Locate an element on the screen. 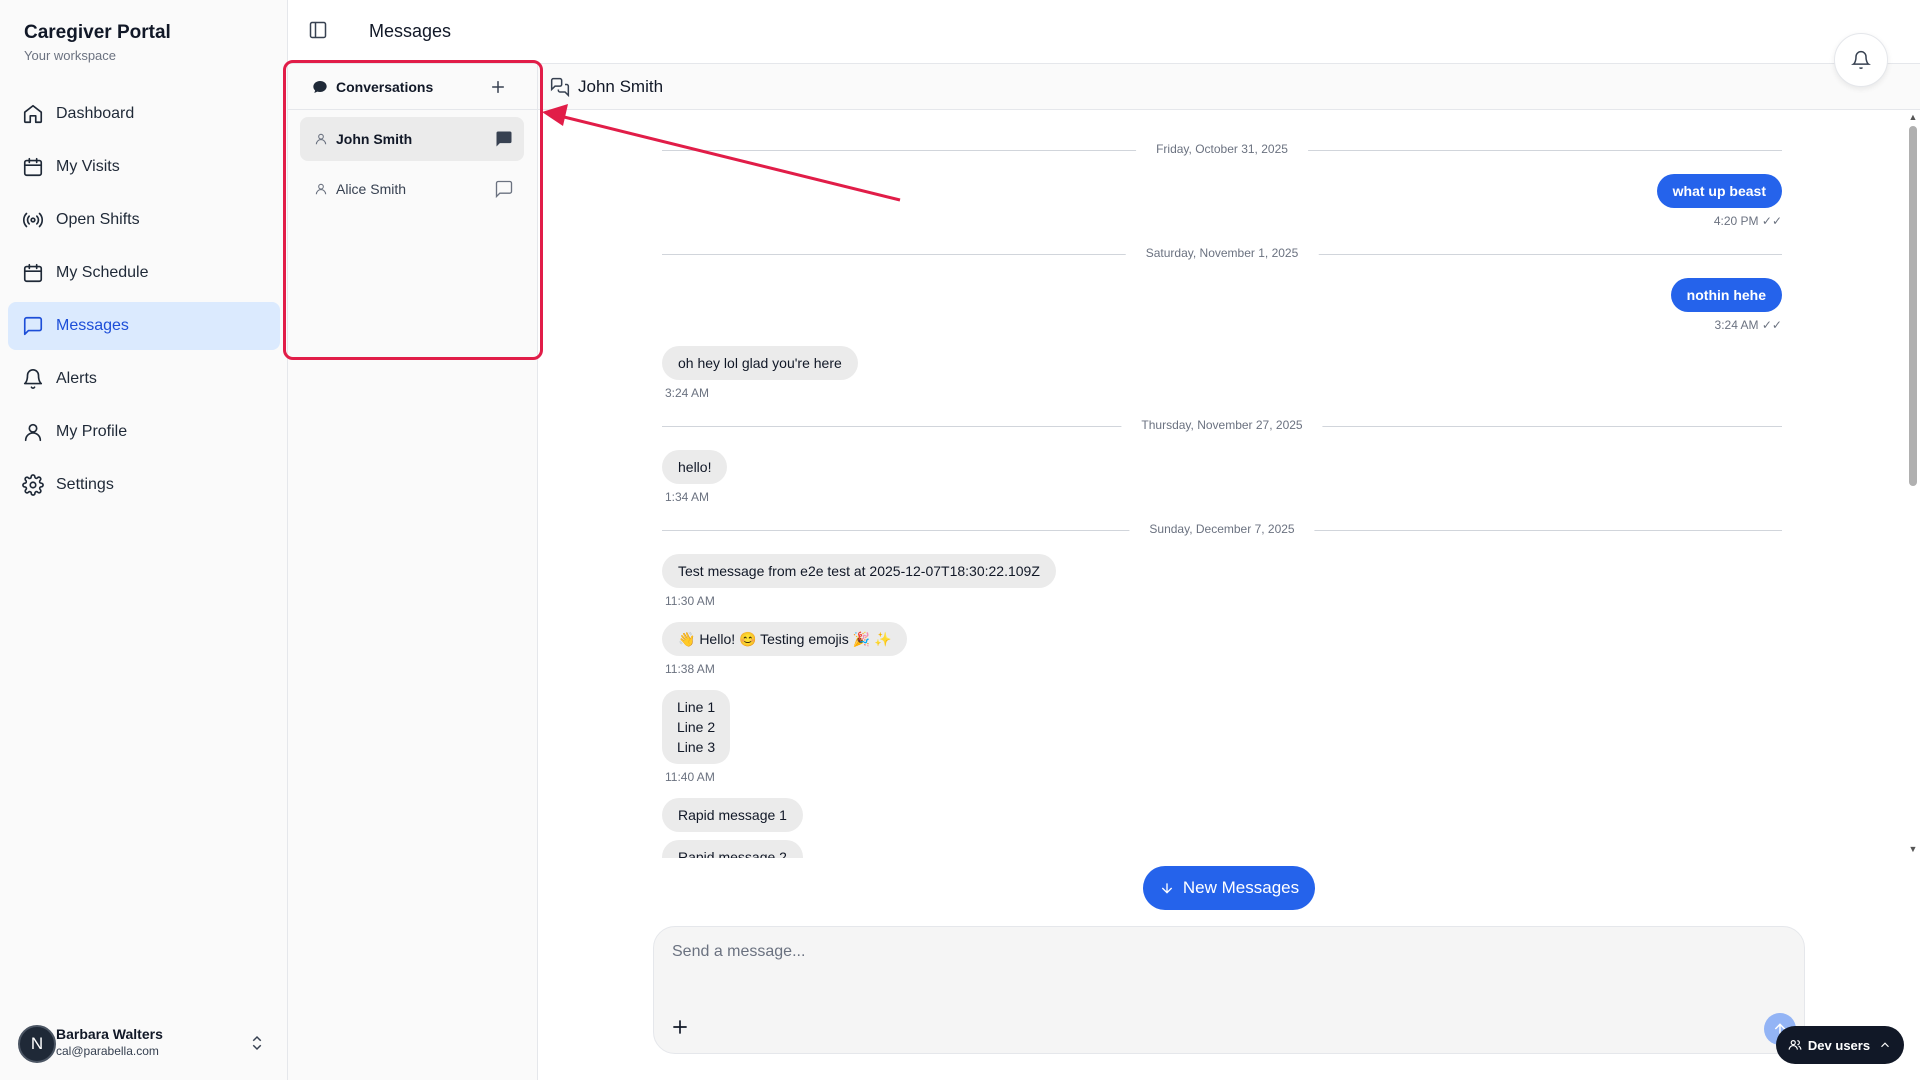 The height and width of the screenshot is (1080, 1920). sidebar-item-messages: Messages is located at coordinates (144, 326).